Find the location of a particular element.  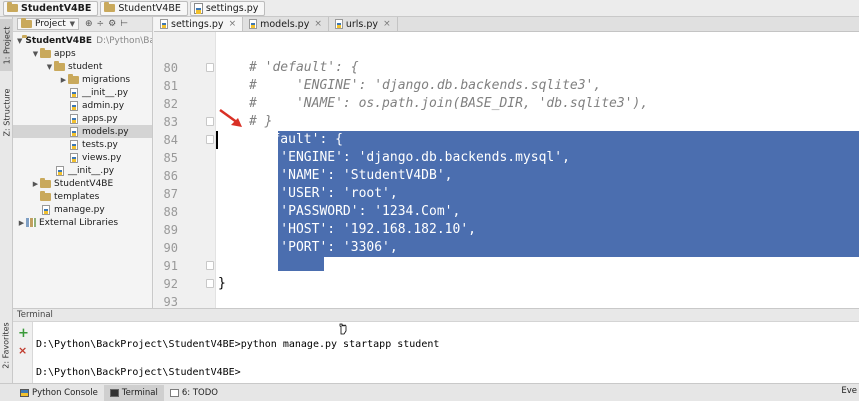

breadcrumb-project: StudentV4BE is located at coordinates (51, 8).